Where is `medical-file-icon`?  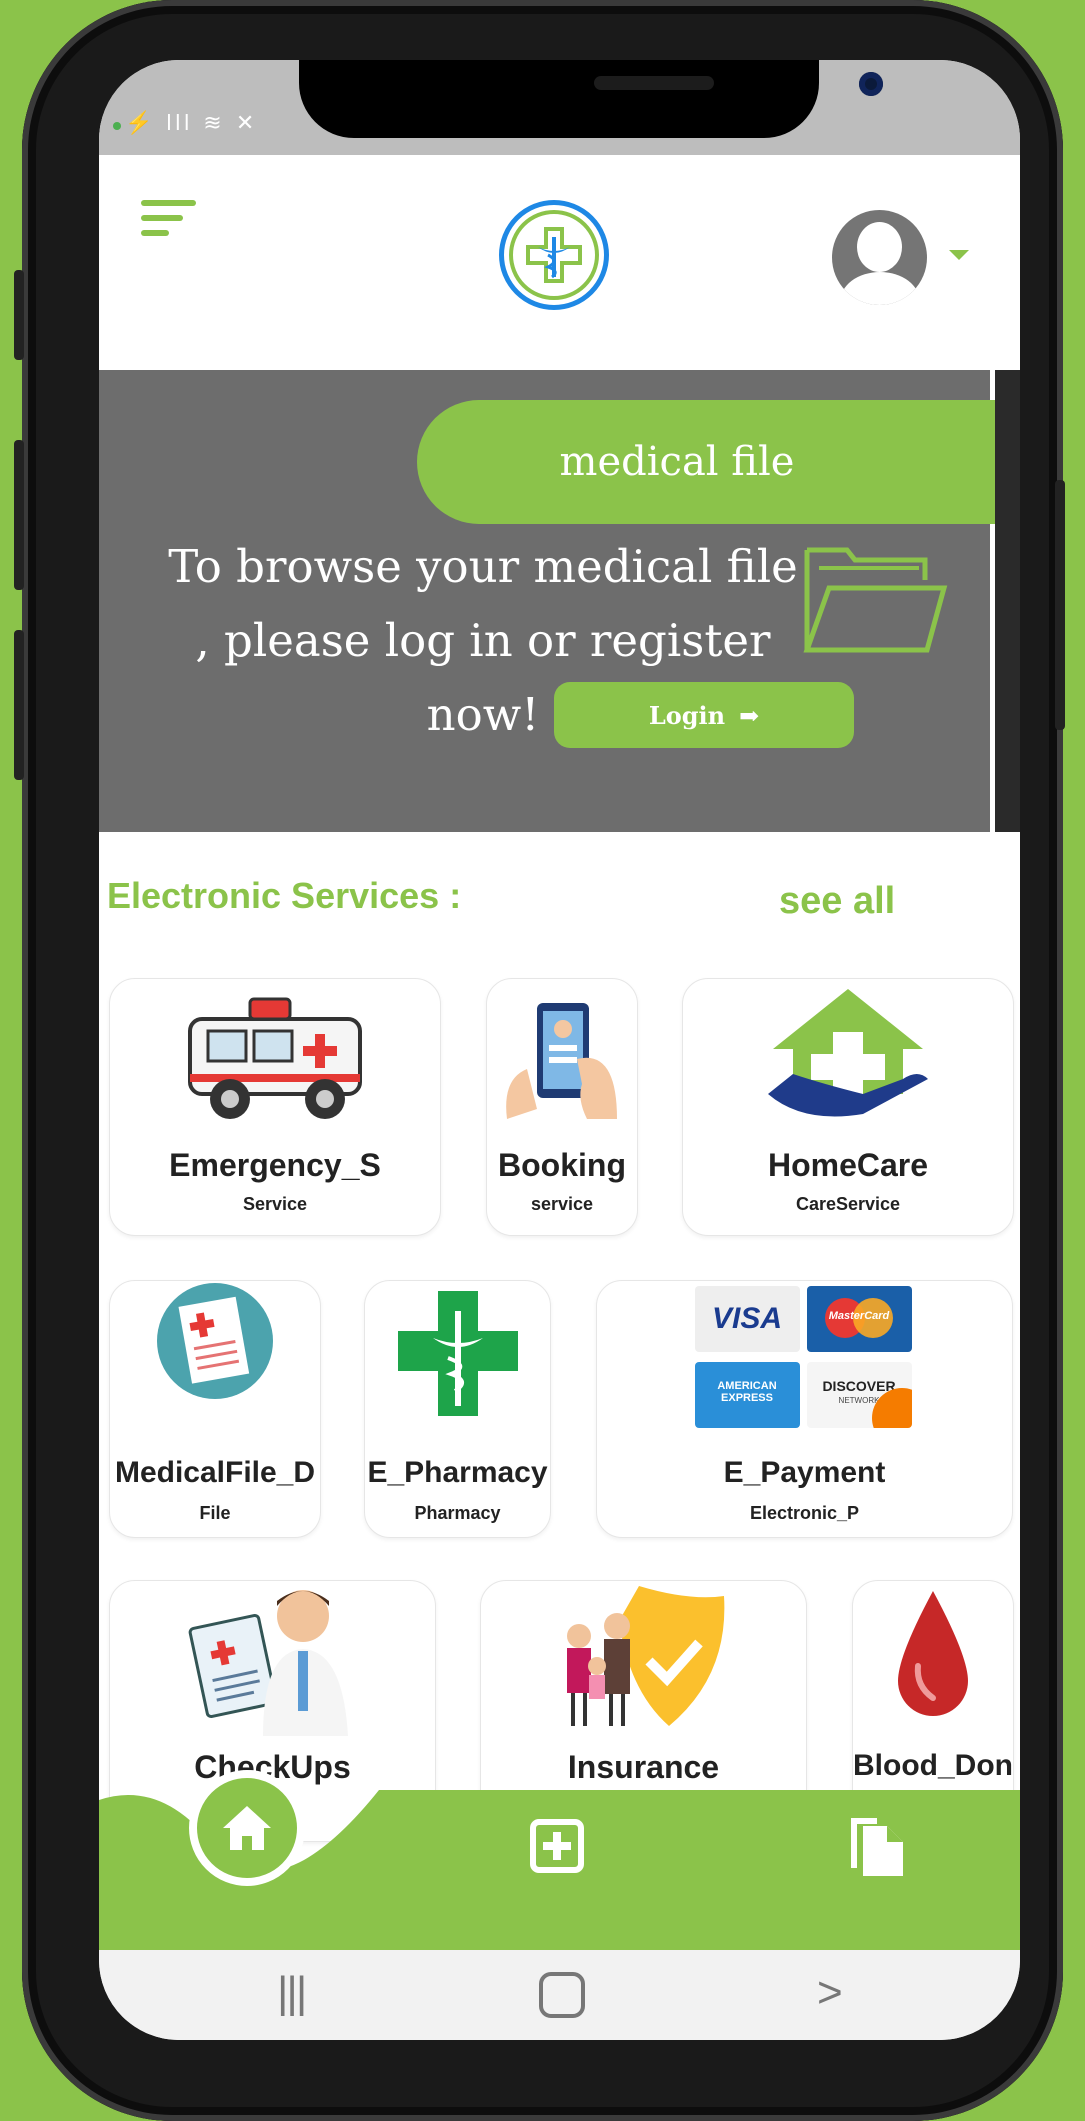 medical-file-icon is located at coordinates (215, 1341).